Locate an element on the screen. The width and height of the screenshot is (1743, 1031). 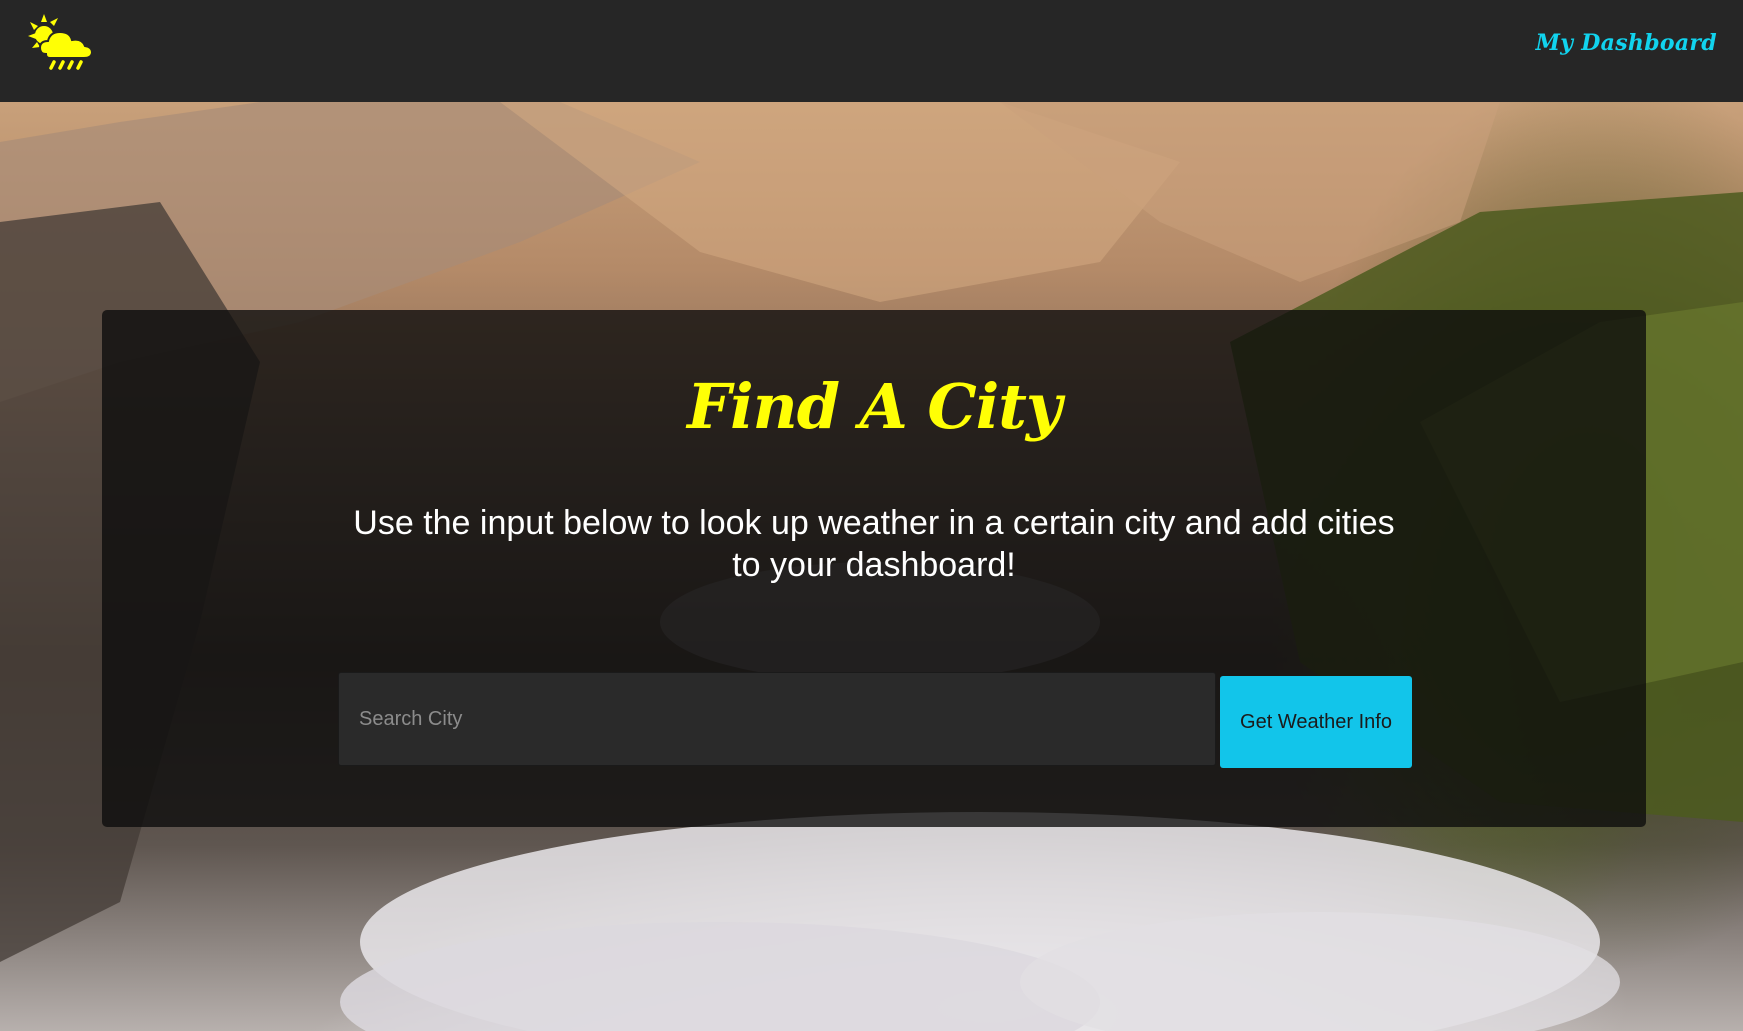
top-navbar: My Dashboard is located at coordinates (871, 51).